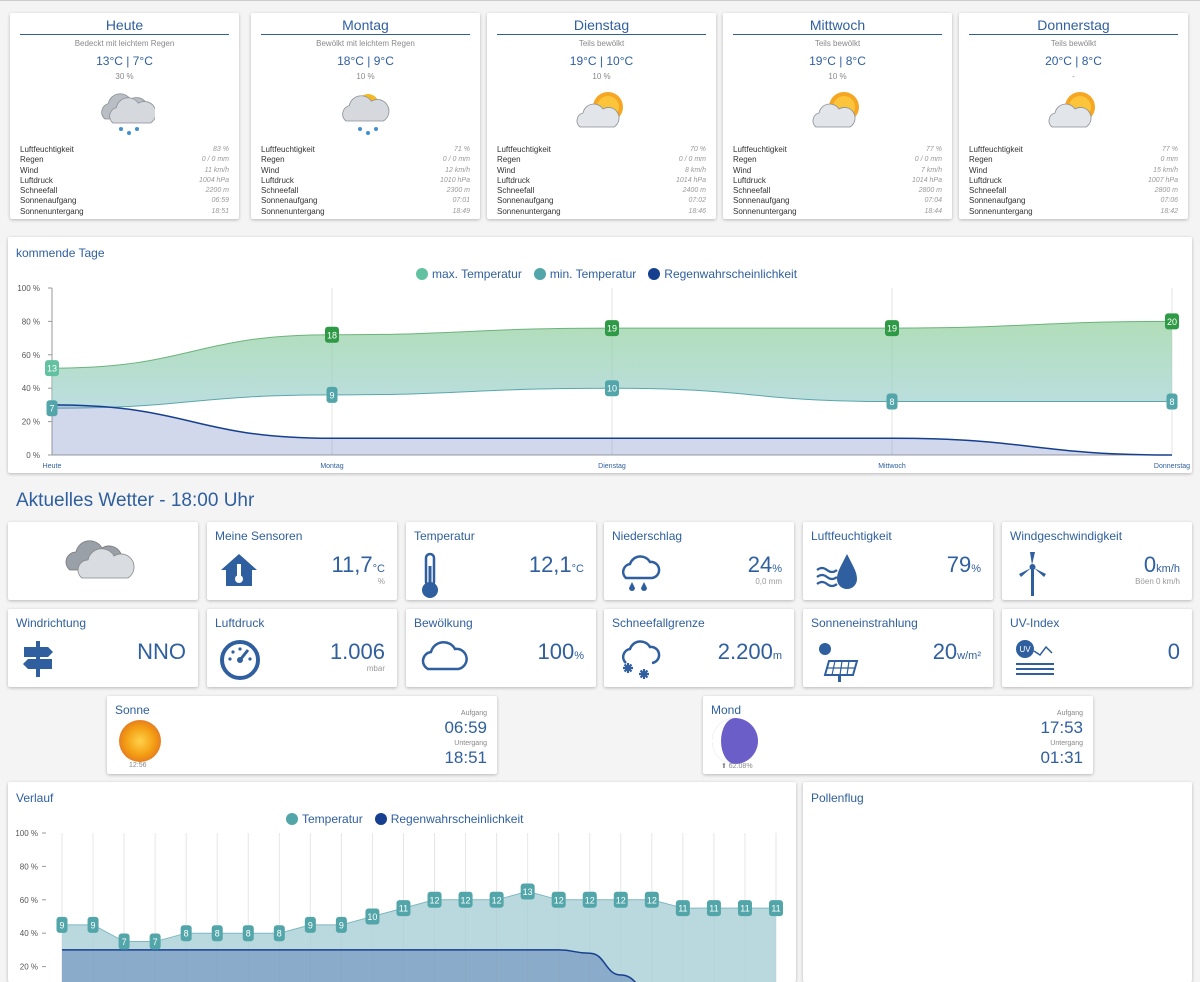  Describe the element at coordinates (892, 401) in the screenshot. I see `min-temp-label: 8` at that location.